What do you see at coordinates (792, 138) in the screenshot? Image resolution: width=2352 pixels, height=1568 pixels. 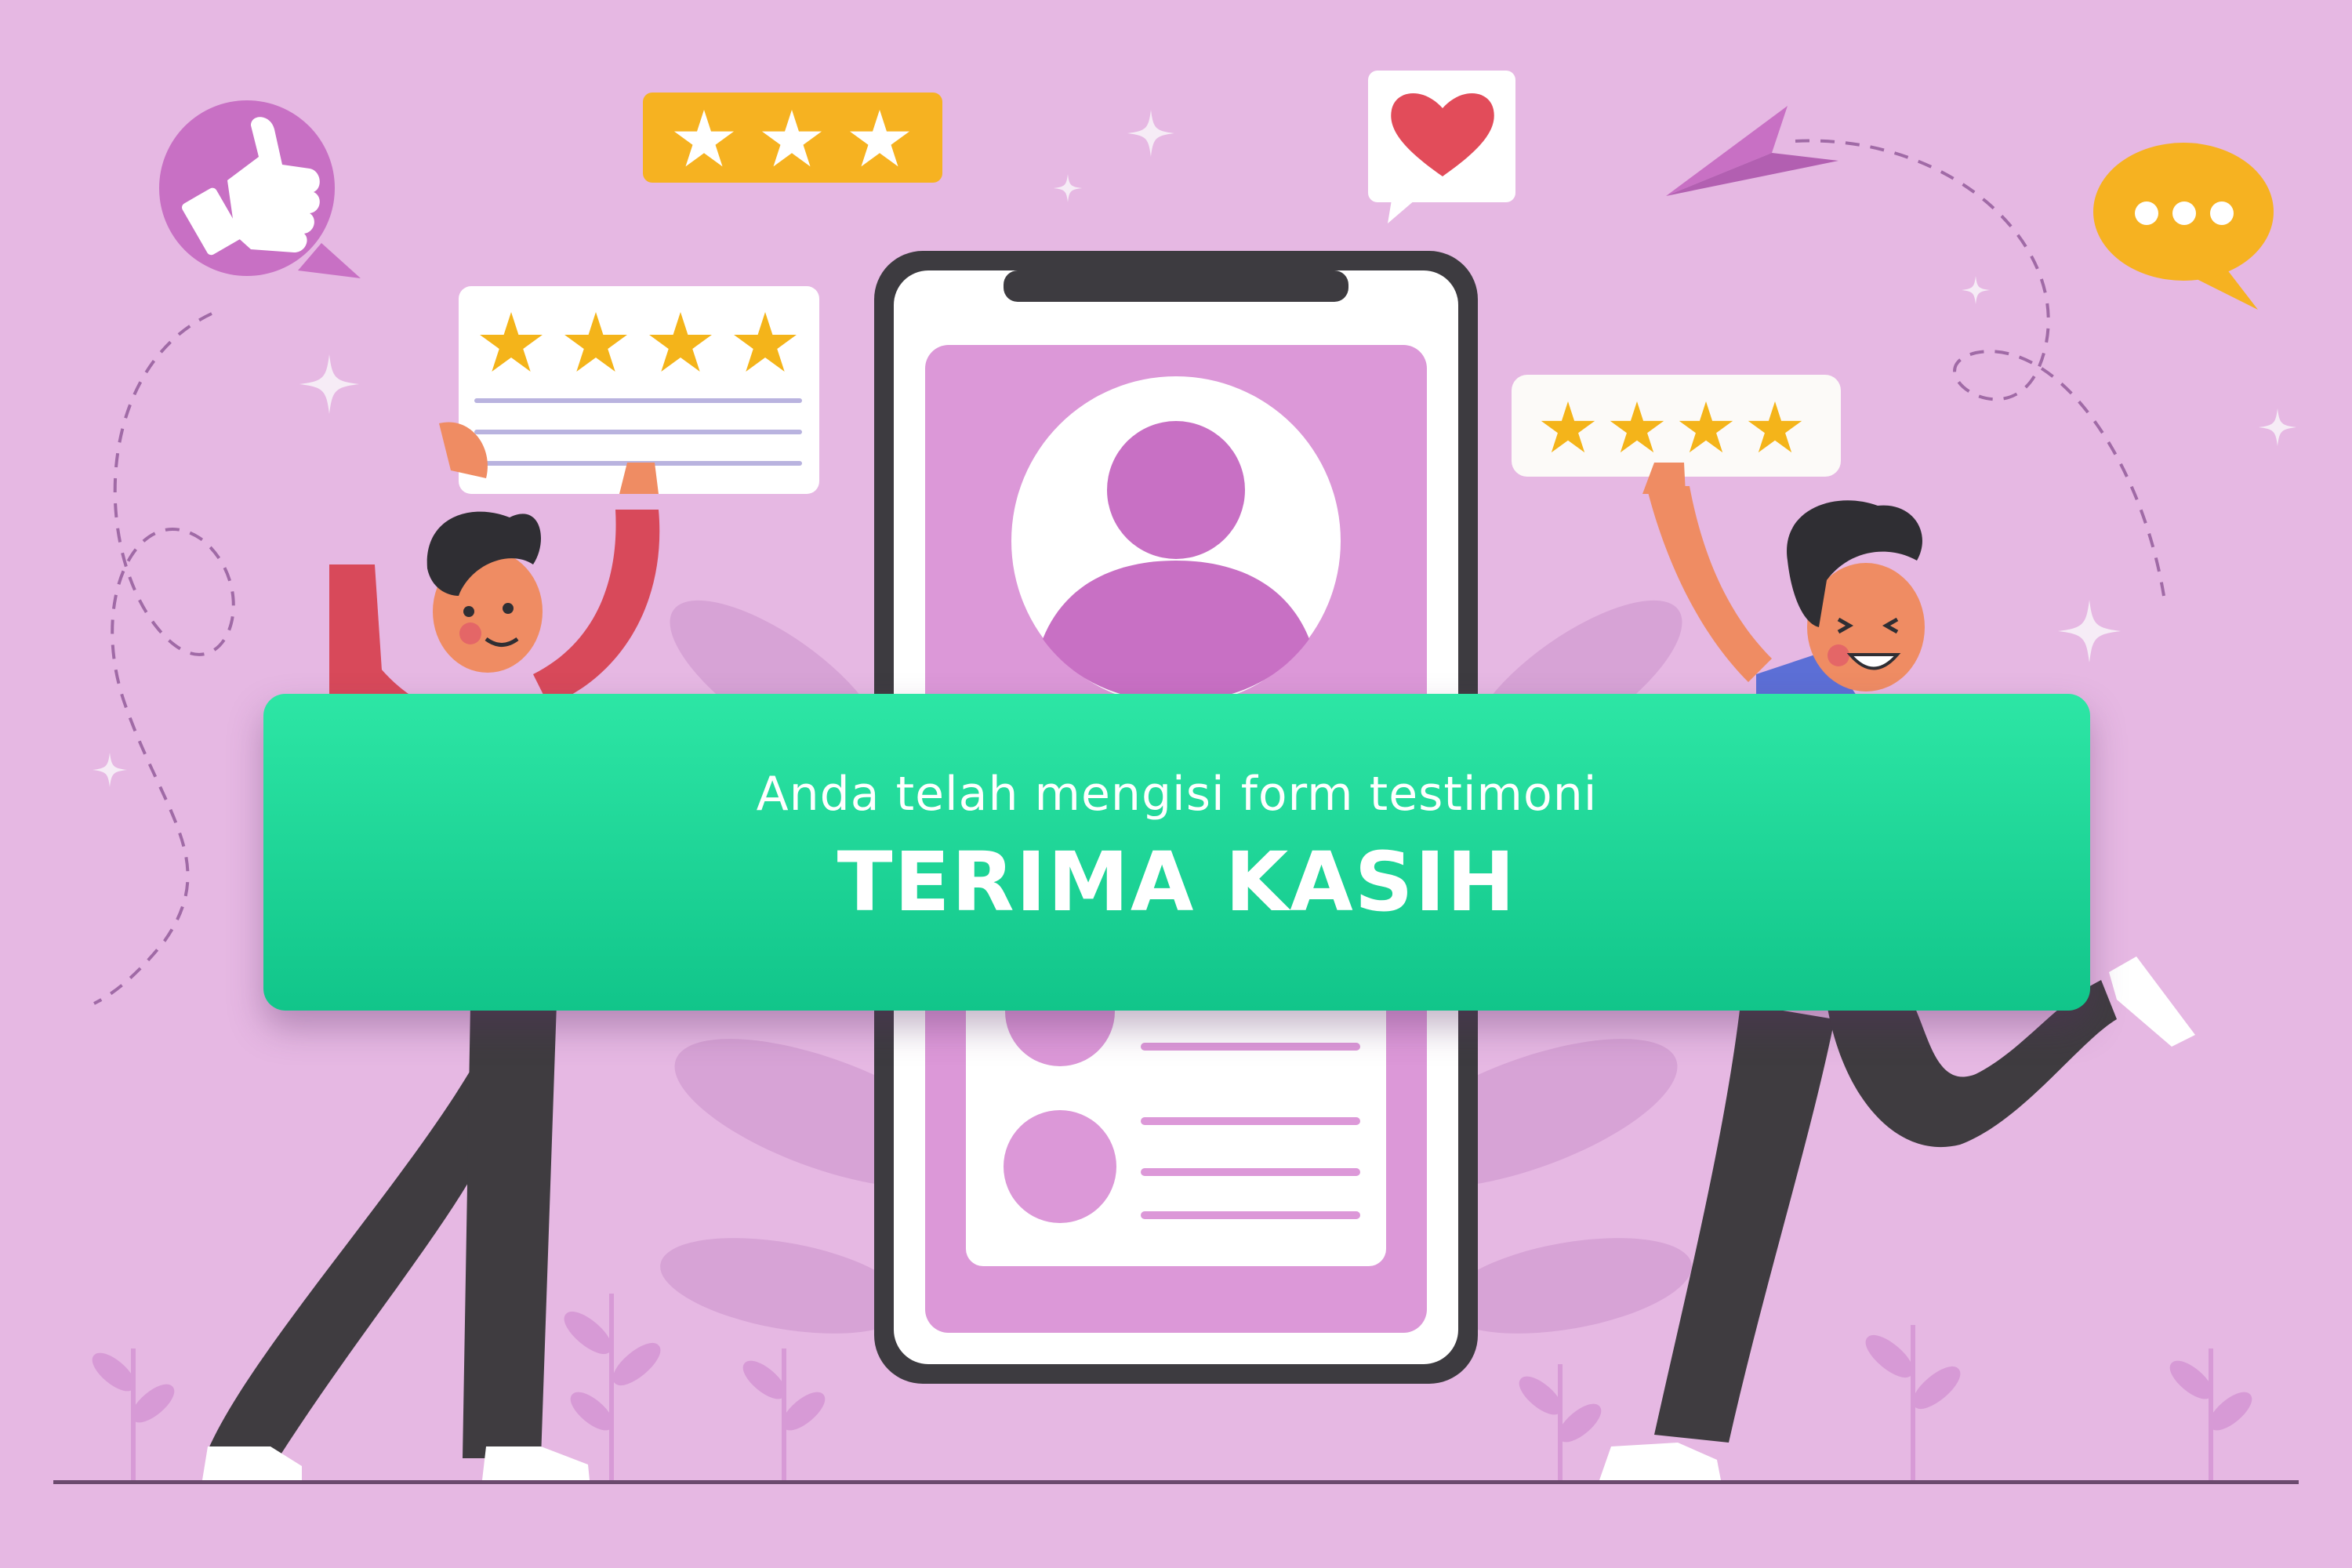 I see `three-star-badge` at bounding box center [792, 138].